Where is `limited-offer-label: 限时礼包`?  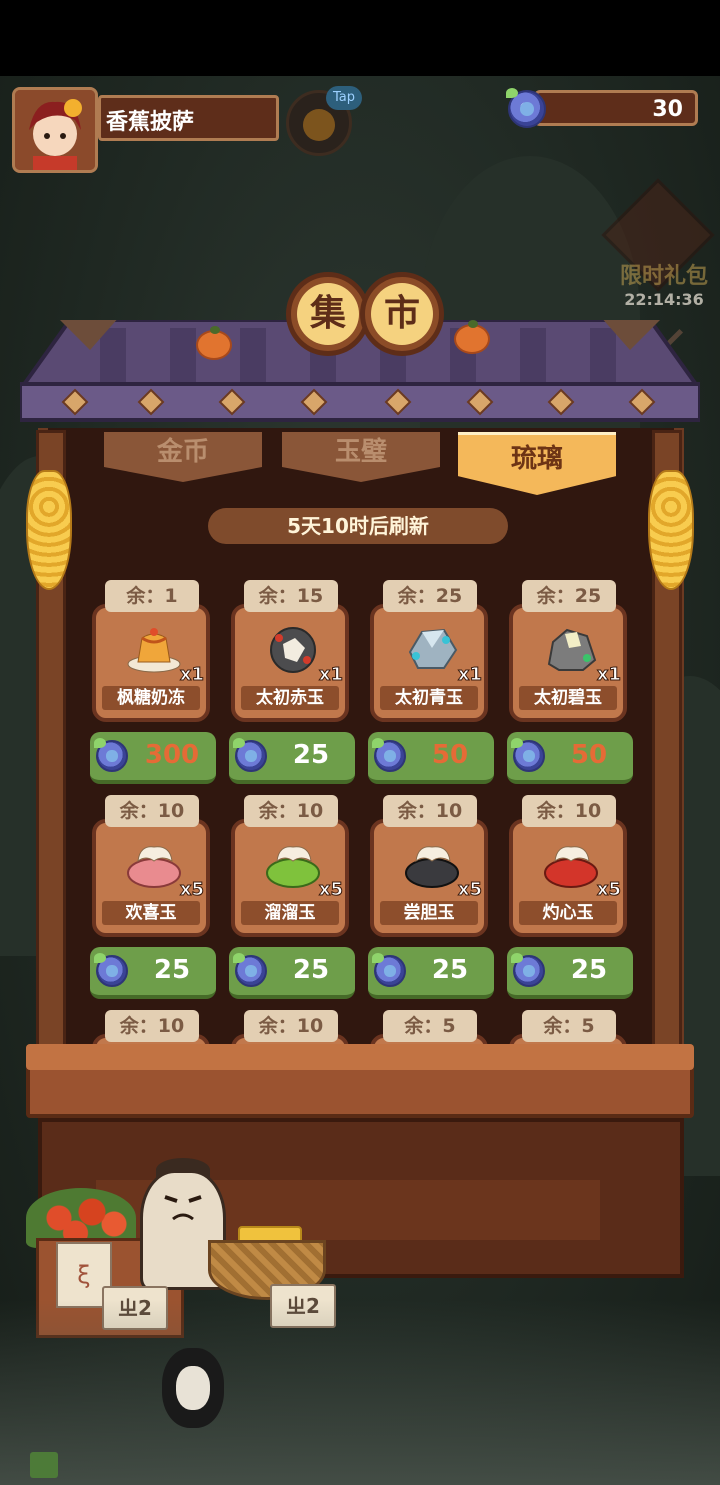
limited-offer-label: 限时礼包 is located at coordinates (664, 274).